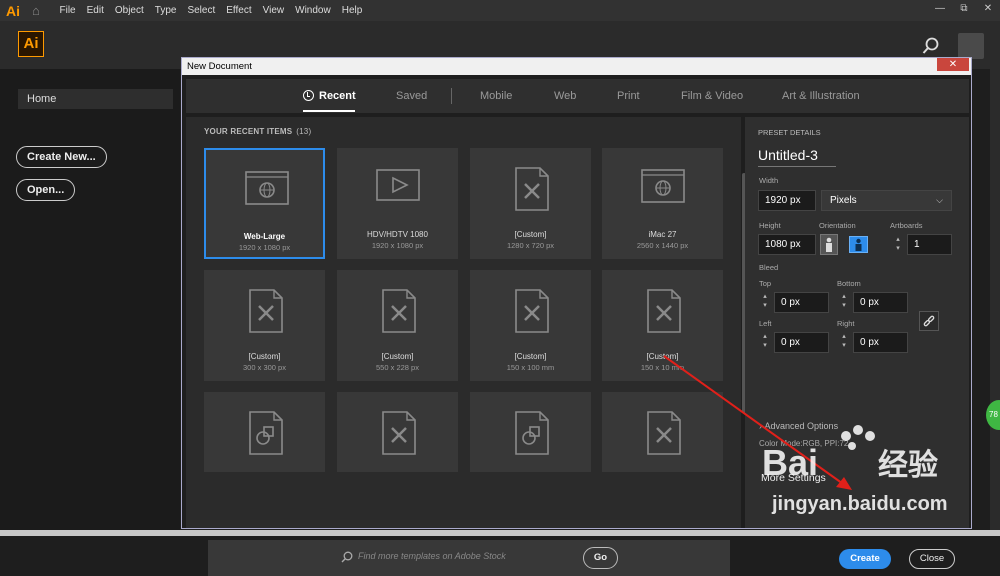 The height and width of the screenshot is (576, 1000). I want to click on stock-search-input: Find more templates on Adobe Stock, so click(432, 556).